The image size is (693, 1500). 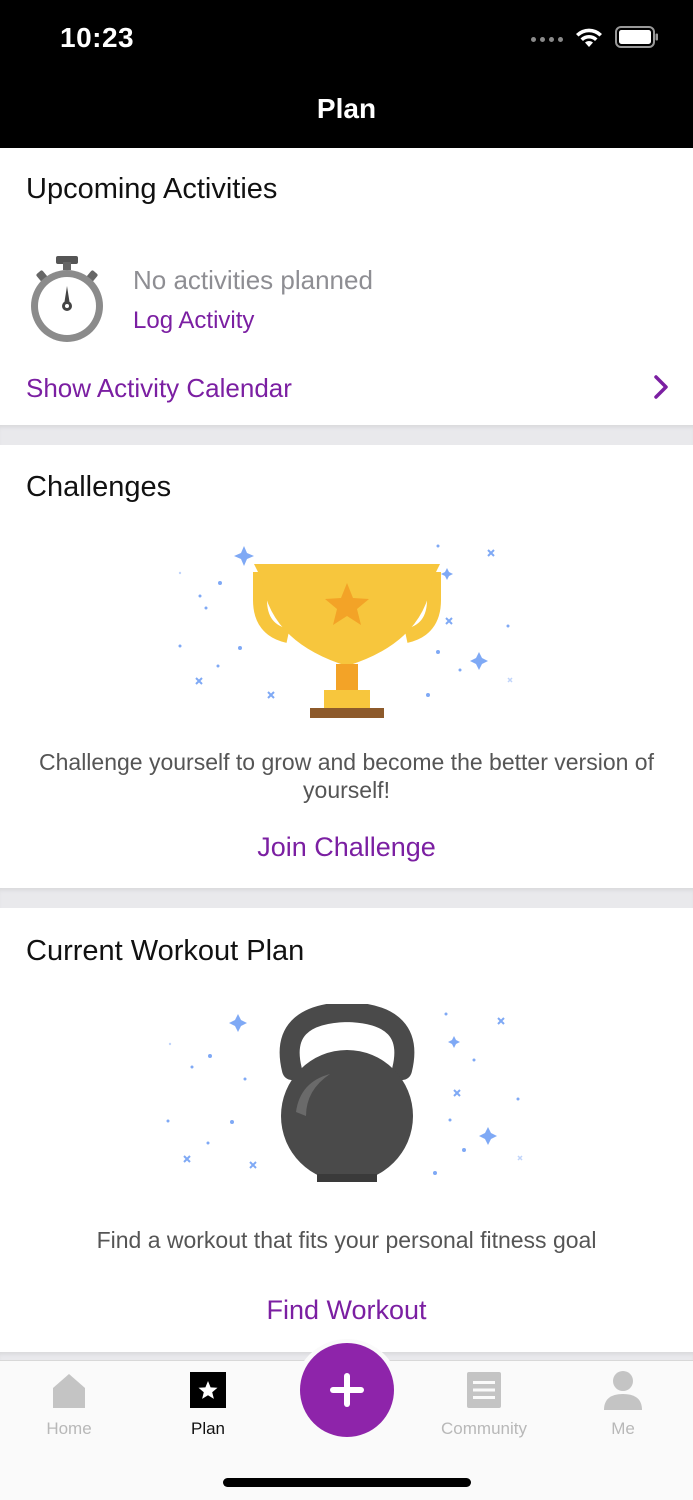 What do you see at coordinates (623, 1428) in the screenshot?
I see `tab-me-label: Me` at bounding box center [623, 1428].